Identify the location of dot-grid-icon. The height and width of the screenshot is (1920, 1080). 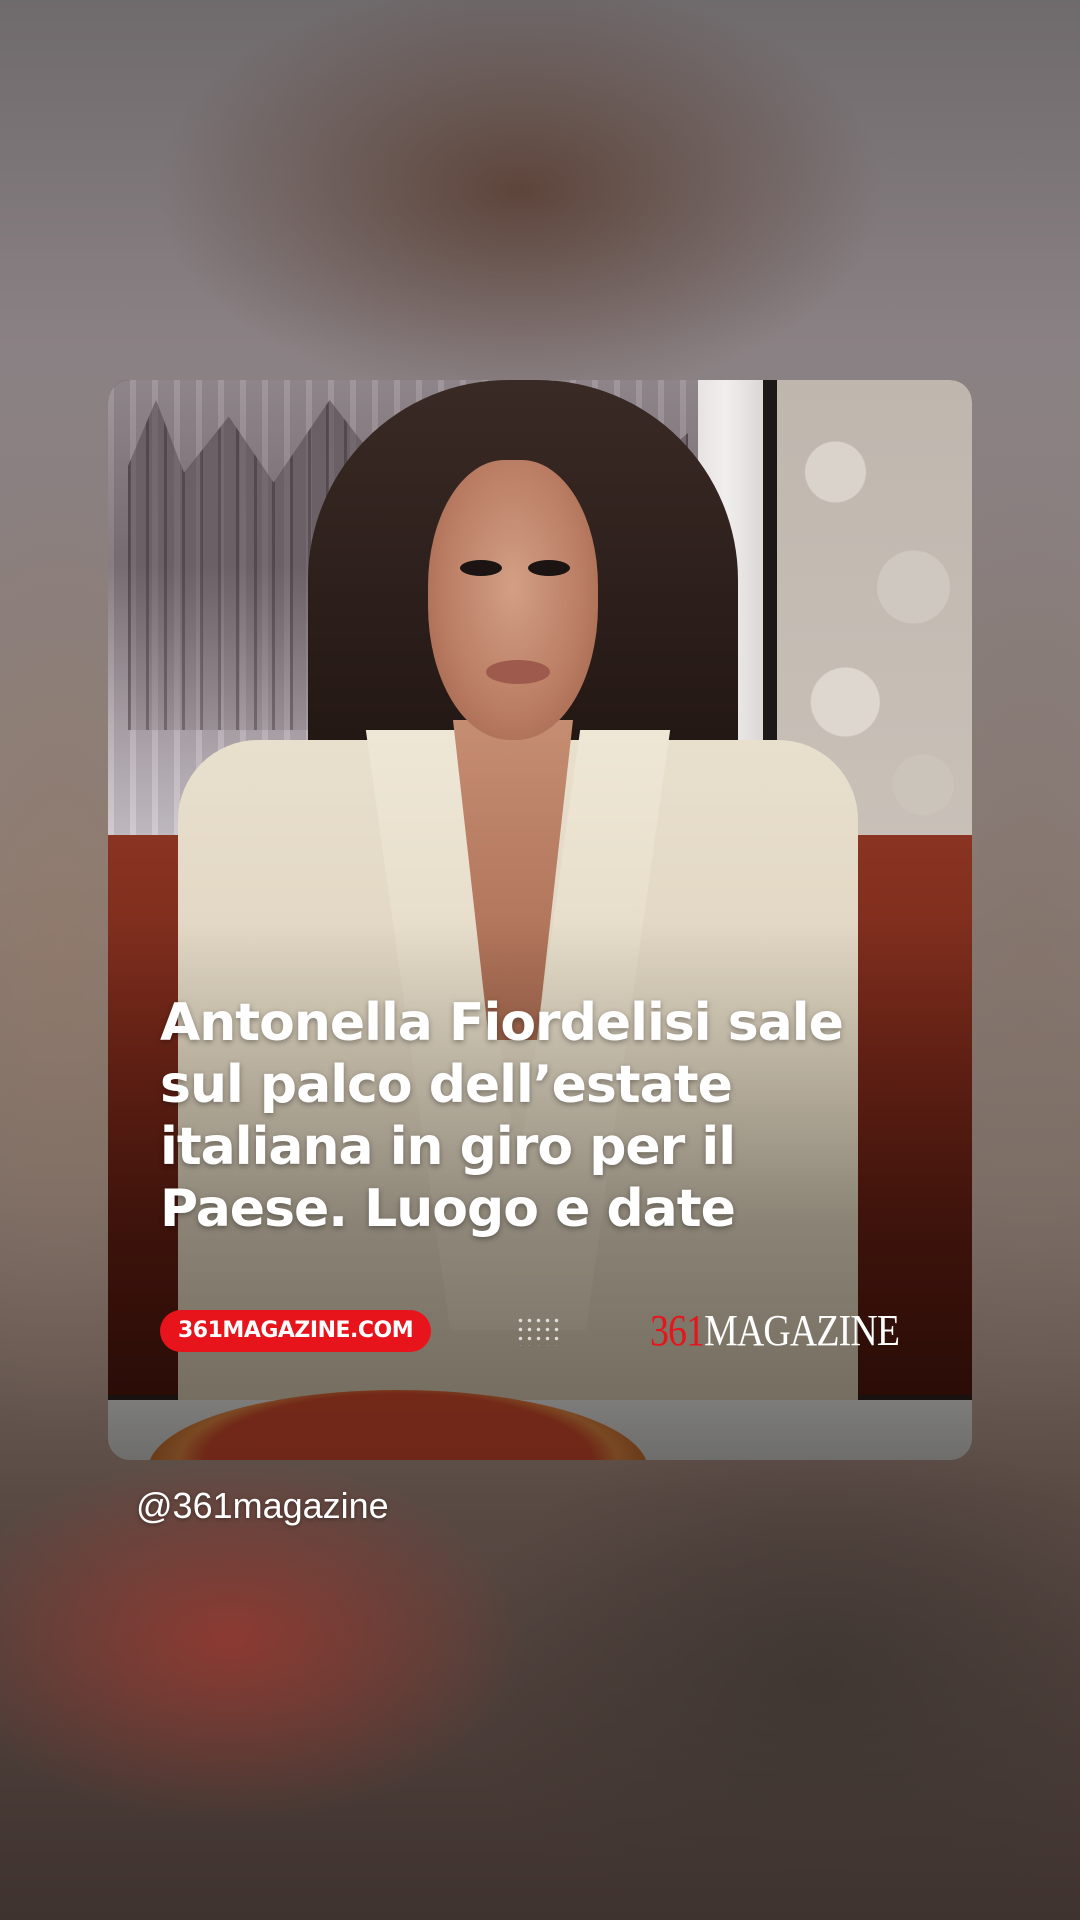
(538, 1331).